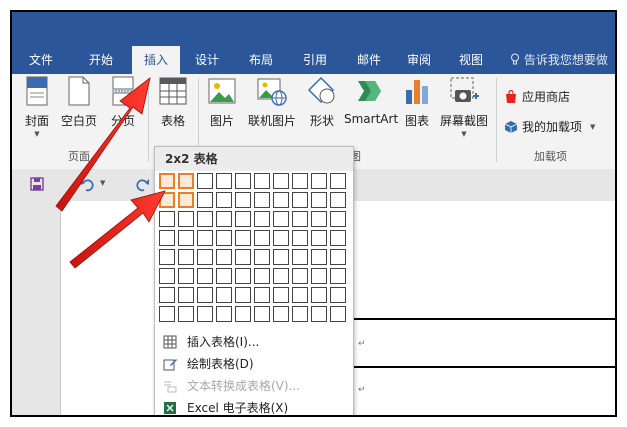 This screenshot has width=627, height=427. I want to click on picture-button: 图片, so click(222, 102).